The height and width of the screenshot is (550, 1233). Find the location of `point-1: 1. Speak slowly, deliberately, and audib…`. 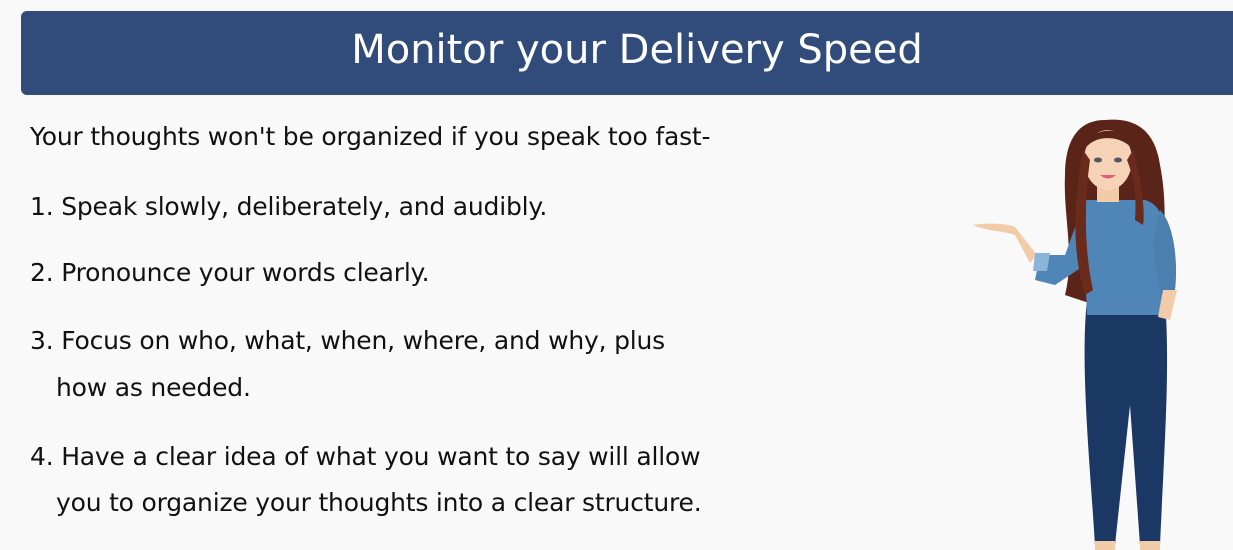

point-1: 1. Speak slowly, deliberately, and audib… is located at coordinates (289, 206).